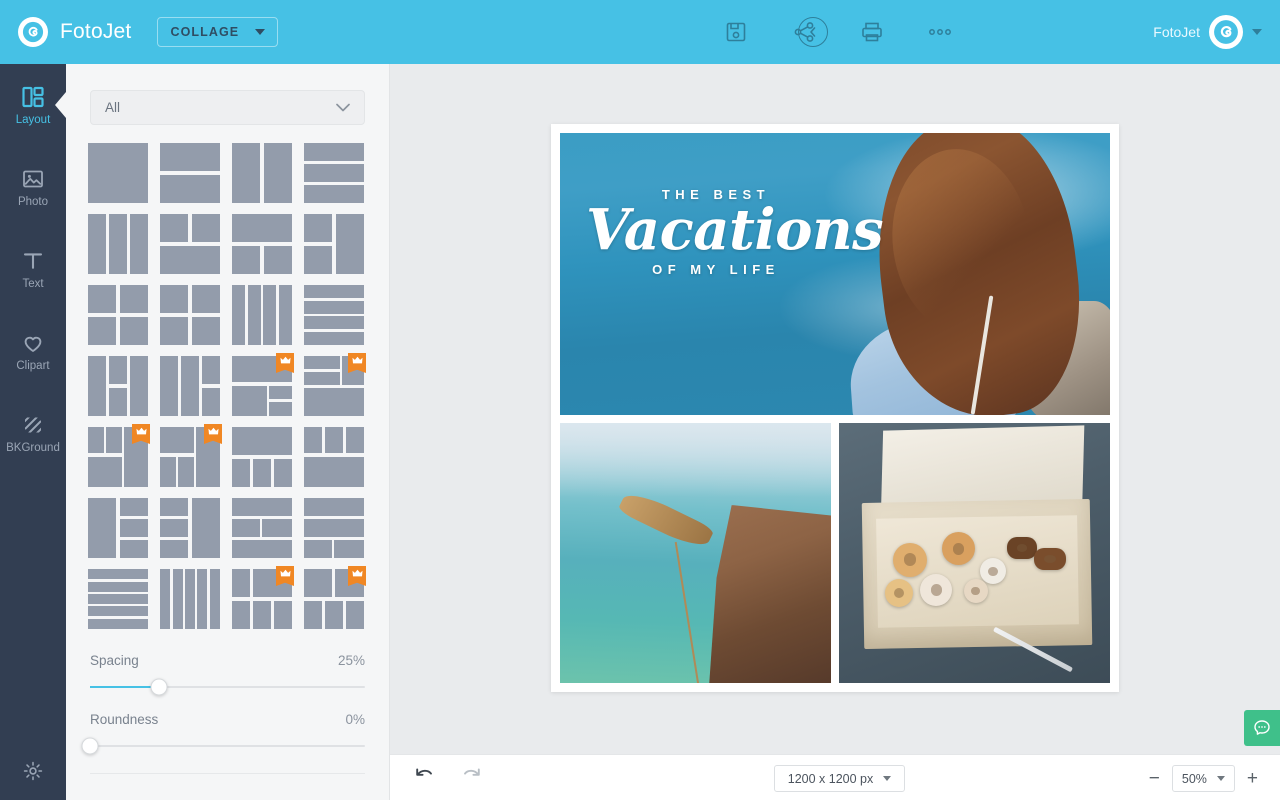 Image resolution: width=1280 pixels, height=800 pixels. Describe the element at coordinates (262, 457) in the screenshot. I see `layout-template-t19` at that location.